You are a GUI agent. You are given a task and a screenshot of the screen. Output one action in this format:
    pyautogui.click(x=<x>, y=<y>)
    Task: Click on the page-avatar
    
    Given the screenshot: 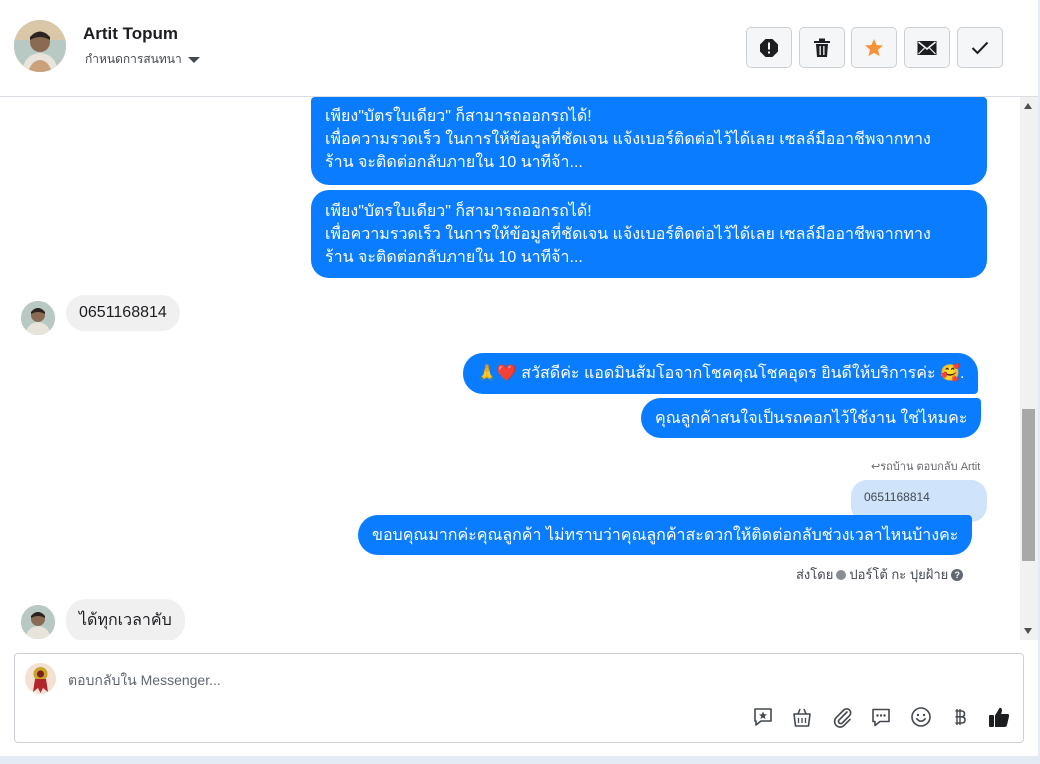 What is the action you would take?
    pyautogui.click(x=40, y=678)
    